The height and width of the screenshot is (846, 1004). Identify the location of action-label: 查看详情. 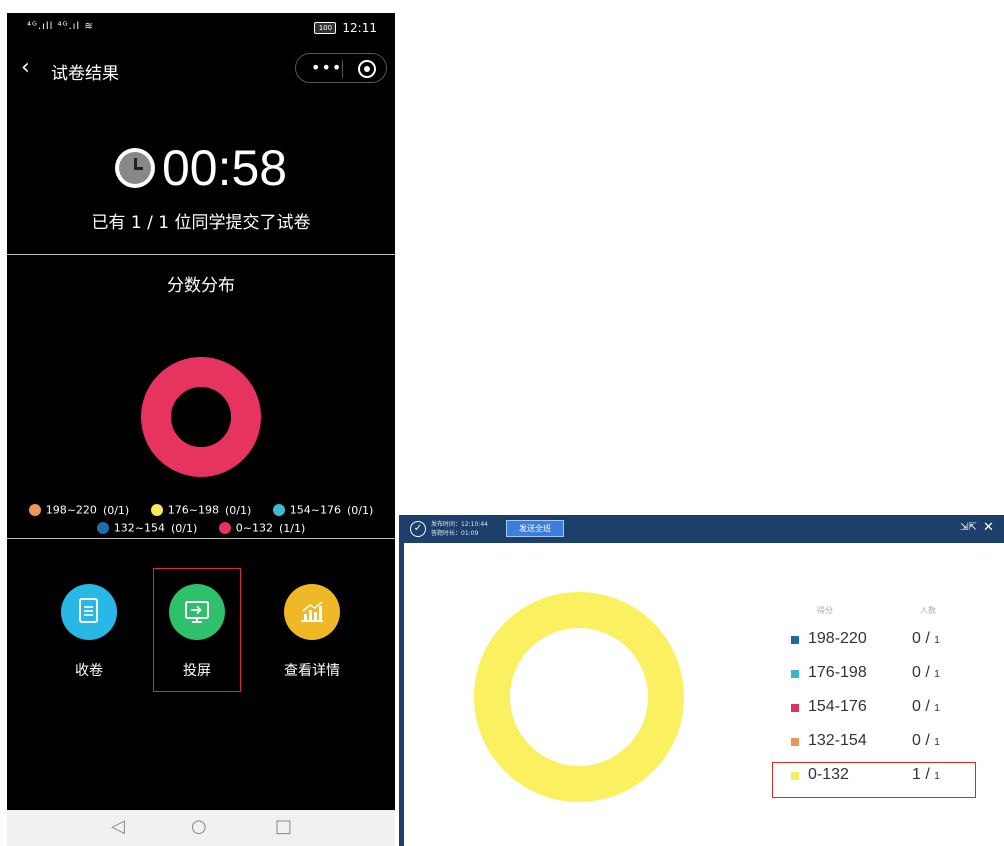
(312, 671).